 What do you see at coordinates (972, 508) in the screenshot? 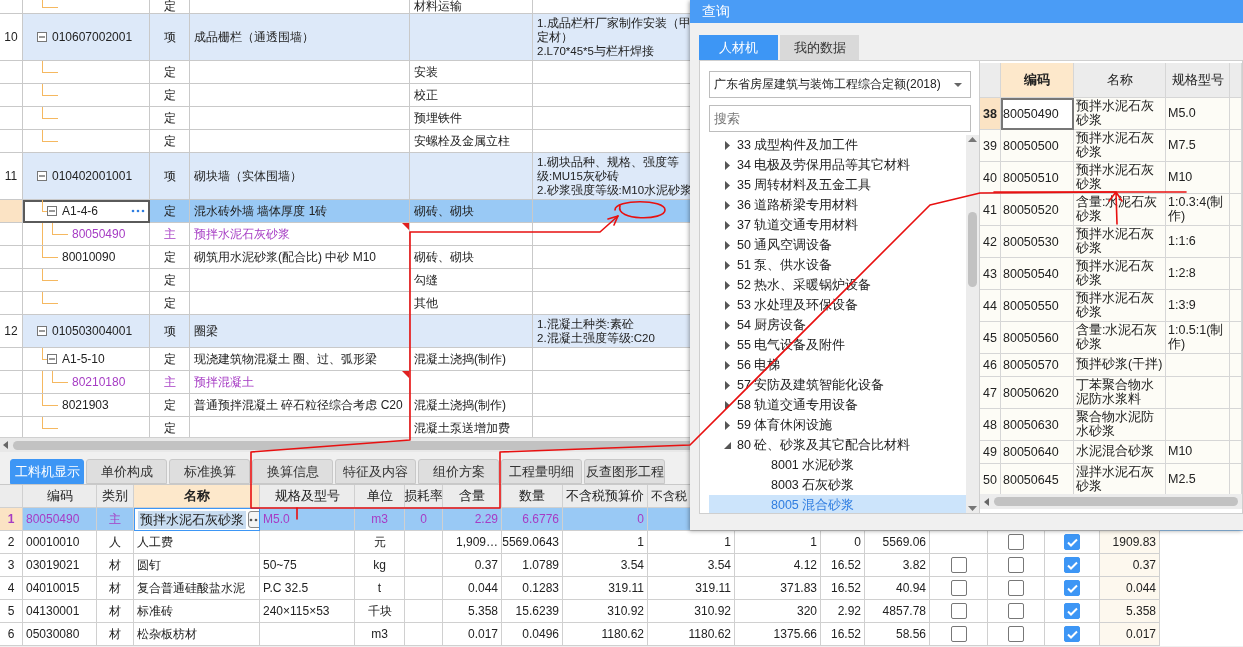
I see `scroll-down-icon` at bounding box center [972, 508].